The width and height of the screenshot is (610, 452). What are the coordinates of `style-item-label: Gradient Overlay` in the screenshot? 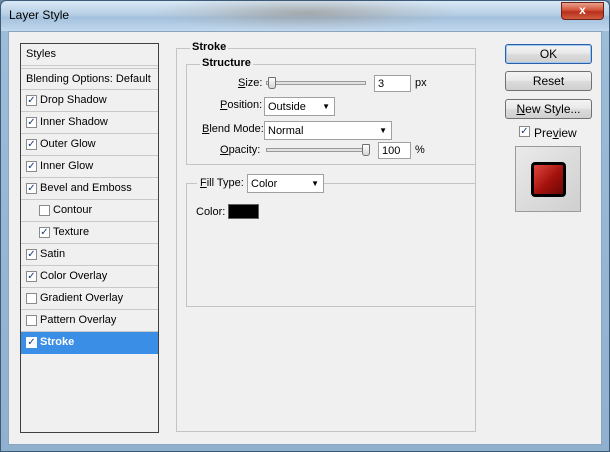 It's located at (82, 298).